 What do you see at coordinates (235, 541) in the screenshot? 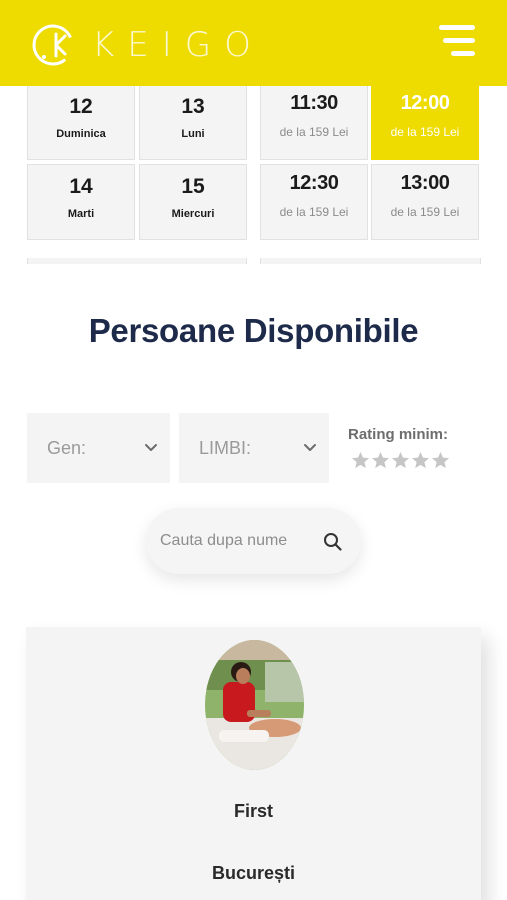
I see `search-input` at bounding box center [235, 541].